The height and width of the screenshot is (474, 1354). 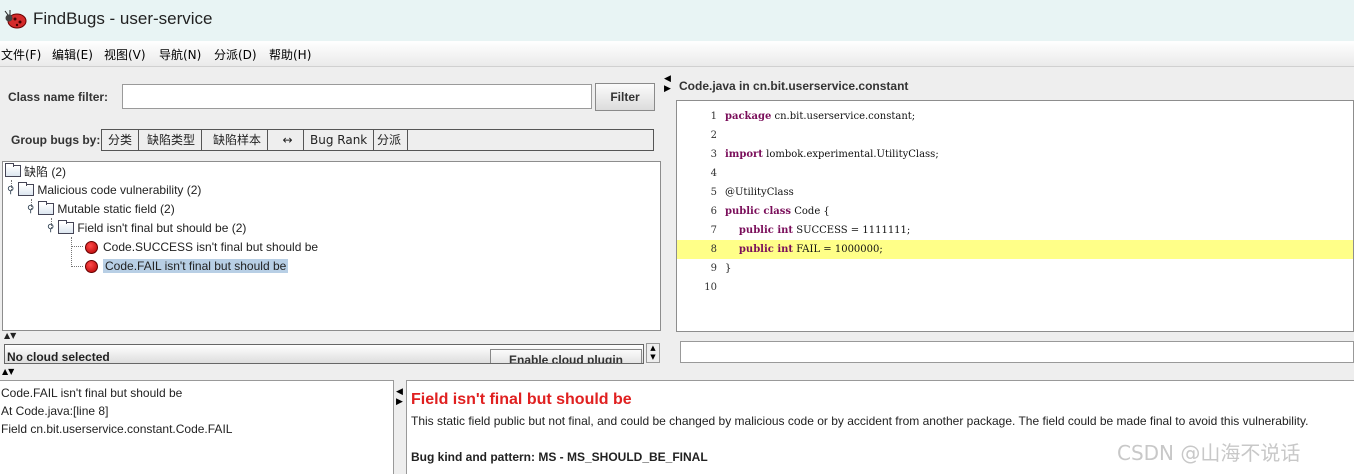 What do you see at coordinates (238, 140) in the screenshot?
I see `group-by-bug-pattern: 缺陷样本` at bounding box center [238, 140].